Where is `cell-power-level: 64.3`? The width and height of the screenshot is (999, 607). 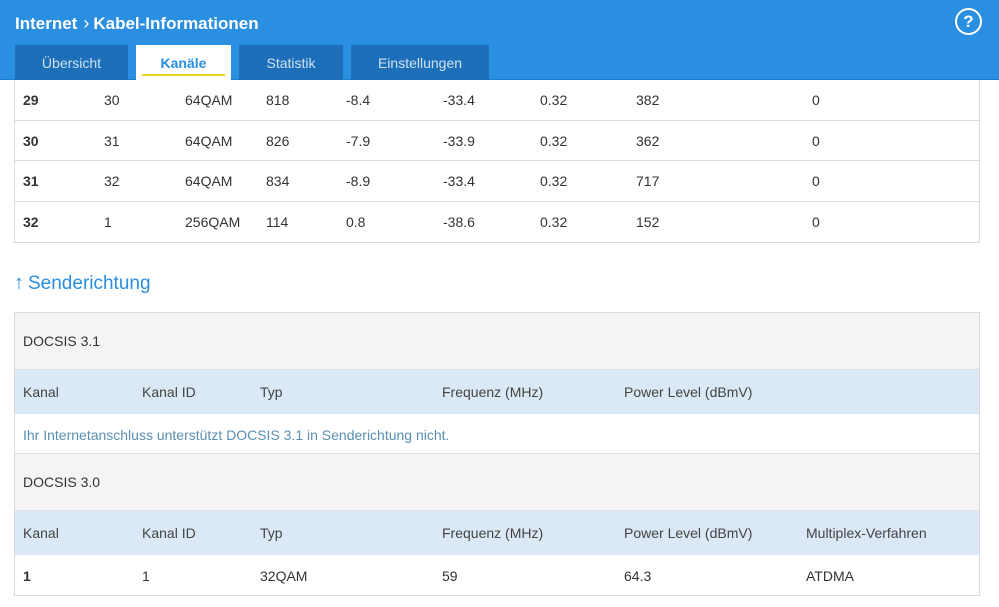 cell-power-level: 64.3 is located at coordinates (638, 576).